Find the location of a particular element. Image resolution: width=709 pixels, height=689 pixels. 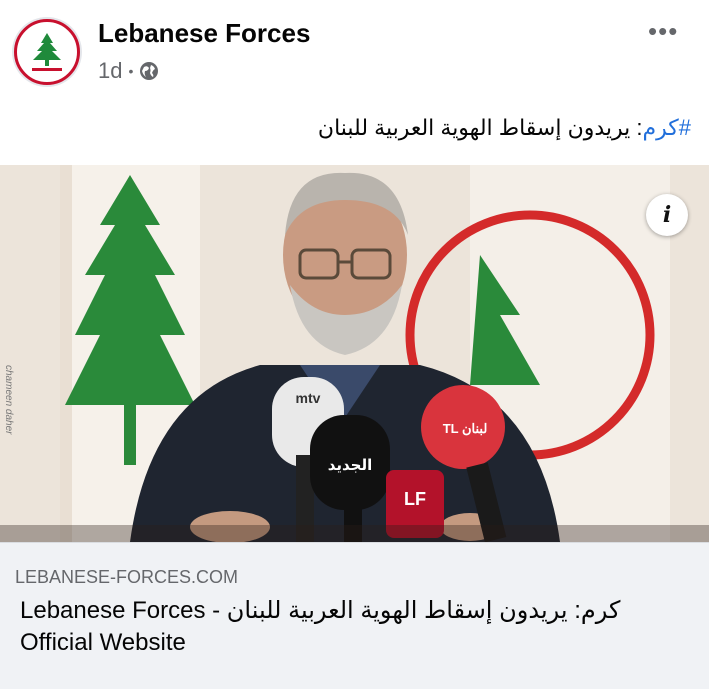

post-meta: 1d • is located at coordinates (128, 71).